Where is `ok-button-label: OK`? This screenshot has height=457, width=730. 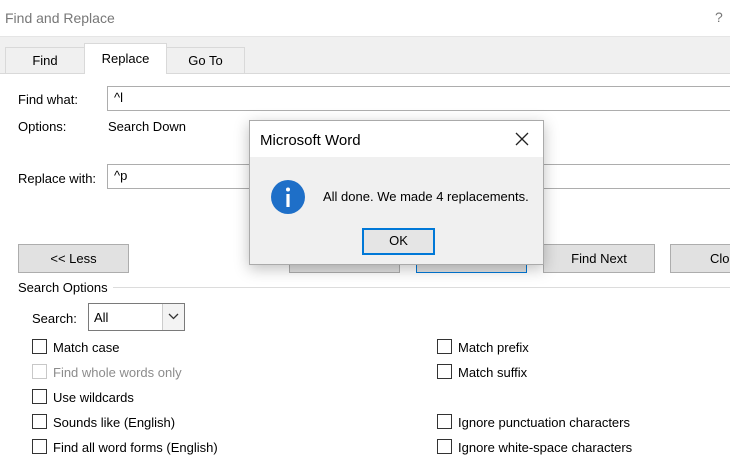 ok-button-label: OK is located at coordinates (398, 240).